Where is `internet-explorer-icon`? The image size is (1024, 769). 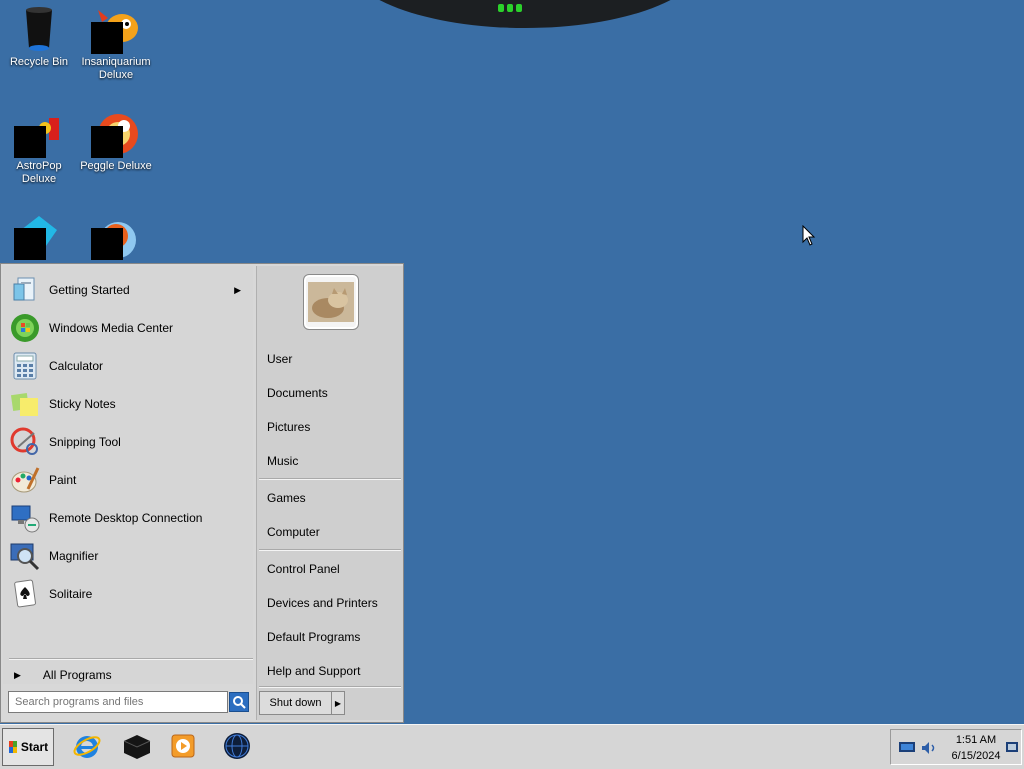
internet-explorer-icon is located at coordinates (87, 747).